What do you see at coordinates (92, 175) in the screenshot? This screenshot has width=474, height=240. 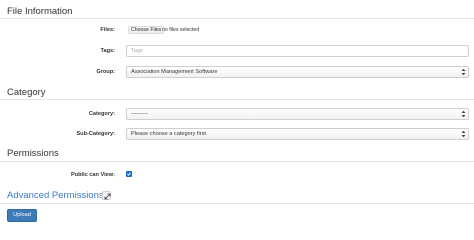 I see `public-can-view-label: Public can View:` at bounding box center [92, 175].